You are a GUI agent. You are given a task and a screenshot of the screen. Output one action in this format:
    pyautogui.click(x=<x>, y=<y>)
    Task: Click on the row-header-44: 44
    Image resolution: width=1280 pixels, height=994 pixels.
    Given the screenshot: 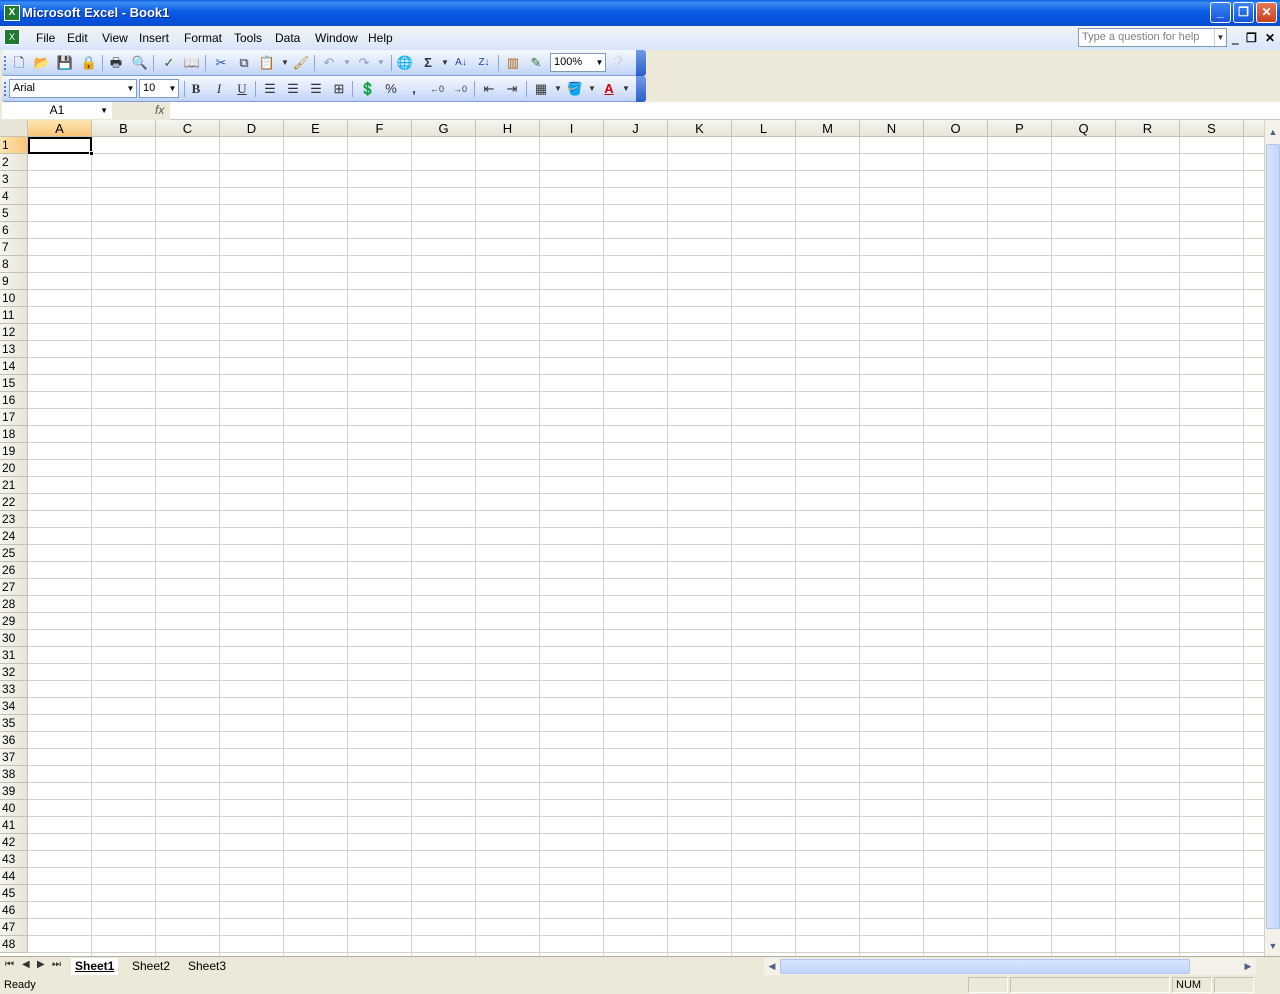 What is the action you would take?
    pyautogui.click(x=14, y=876)
    